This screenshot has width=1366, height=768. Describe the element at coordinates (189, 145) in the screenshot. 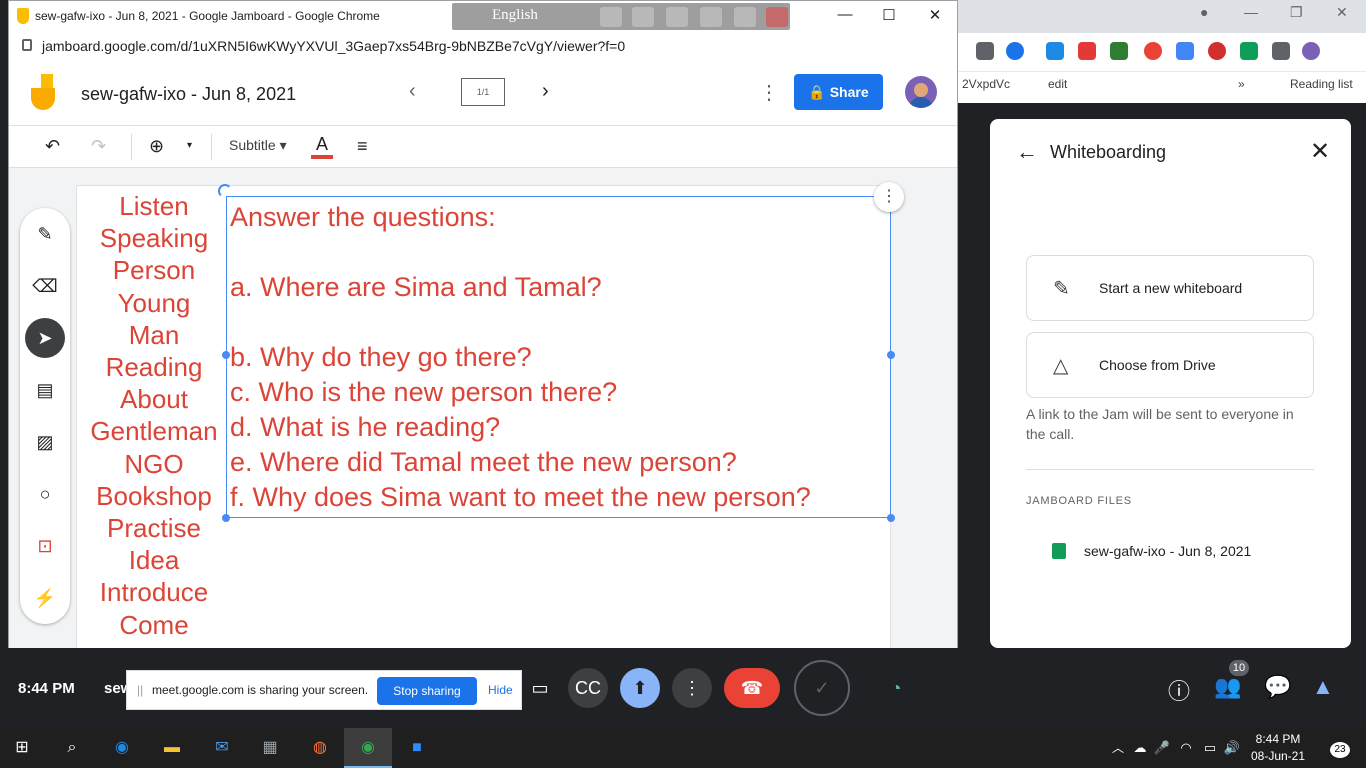

I see `chevron-down-icon: ▾` at that location.